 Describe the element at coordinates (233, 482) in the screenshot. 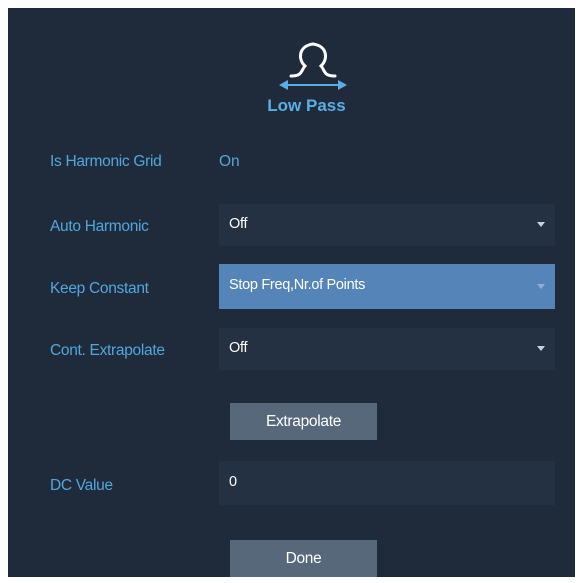

I see `dc-value-text: 0` at that location.